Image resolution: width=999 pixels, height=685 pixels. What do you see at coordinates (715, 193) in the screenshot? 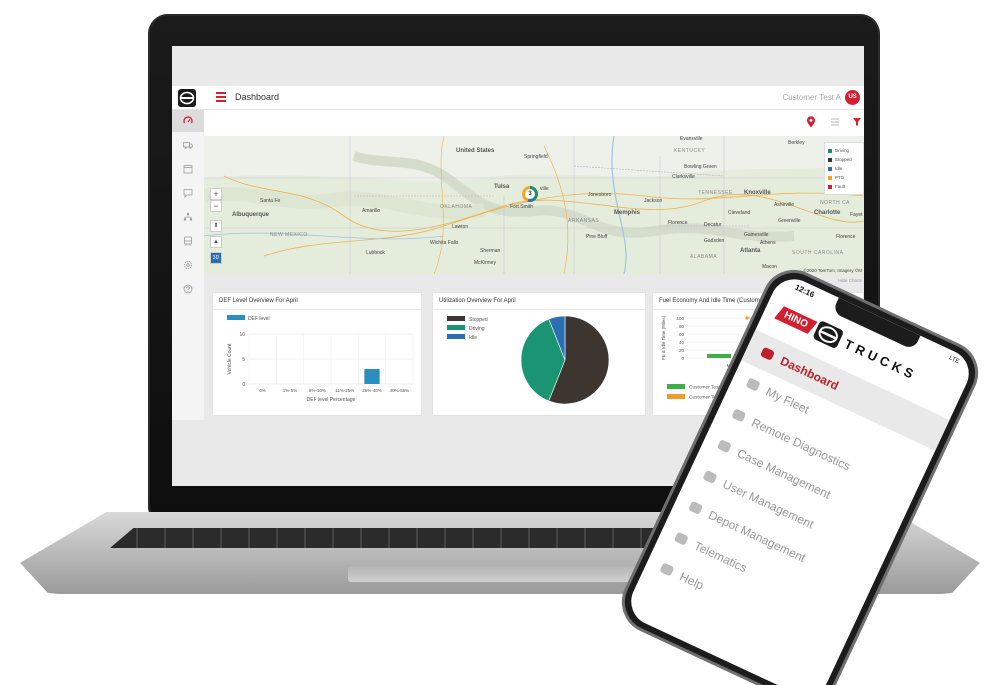
I see `map-label-state: TENNESSEE` at bounding box center [715, 193].